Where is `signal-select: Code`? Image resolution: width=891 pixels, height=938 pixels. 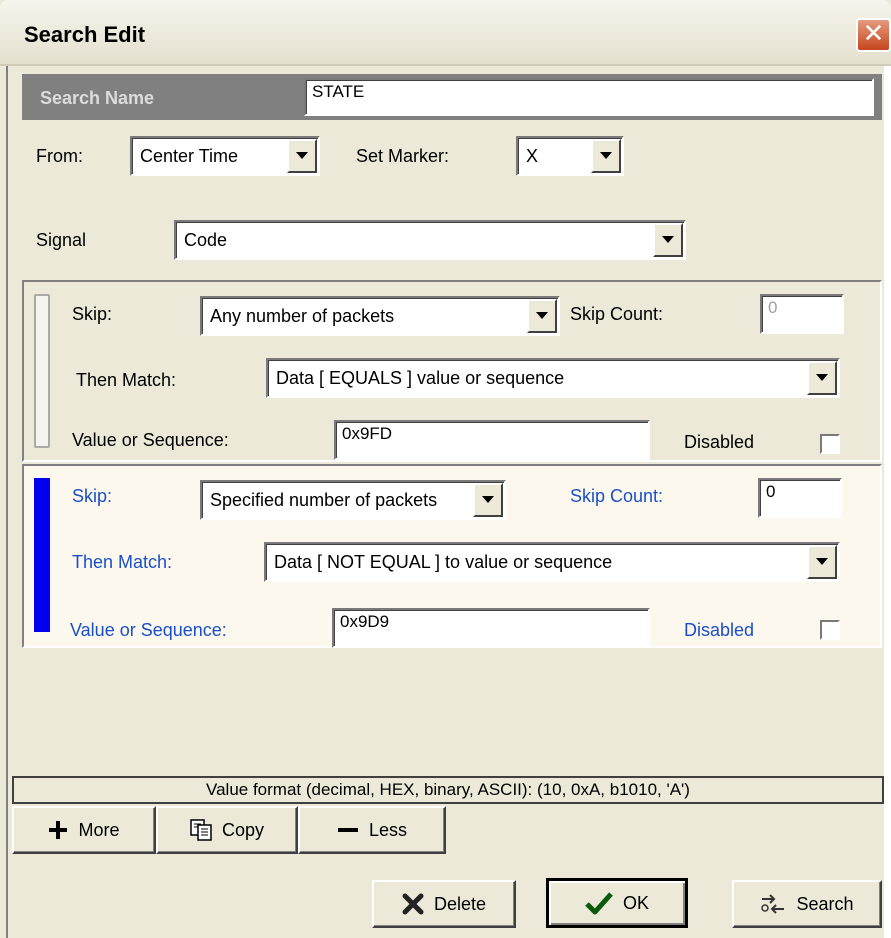
signal-select: Code is located at coordinates (430, 240).